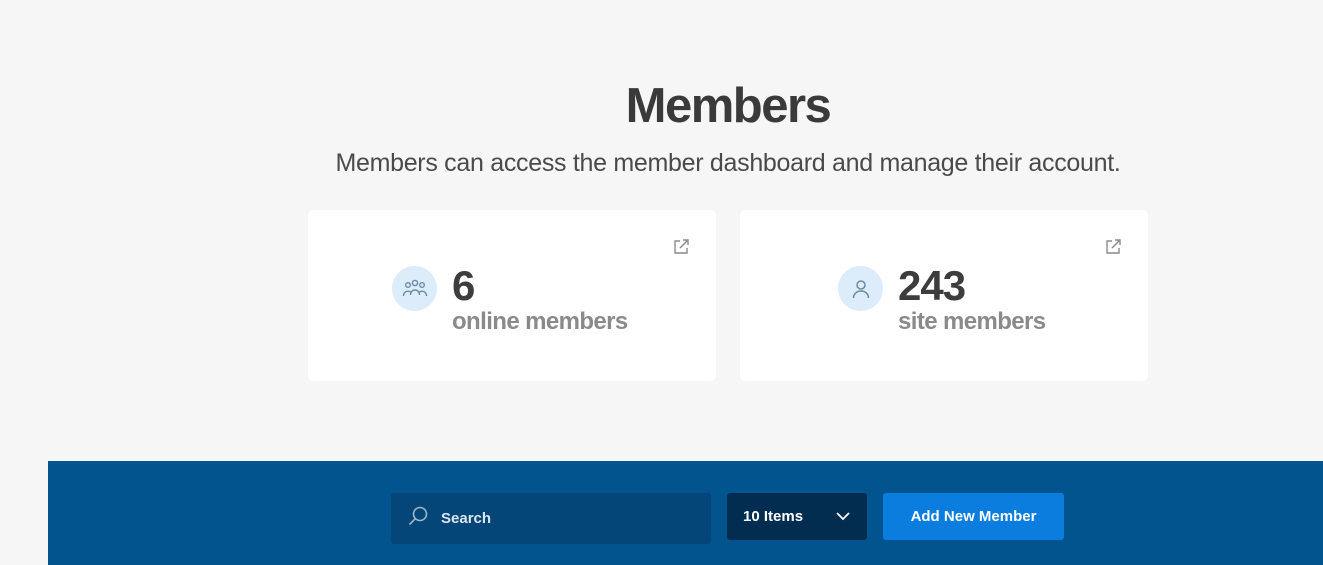 Image resolution: width=1323 pixels, height=565 pixels. What do you see at coordinates (972, 321) in the screenshot?
I see `site-members-label: site members` at bounding box center [972, 321].